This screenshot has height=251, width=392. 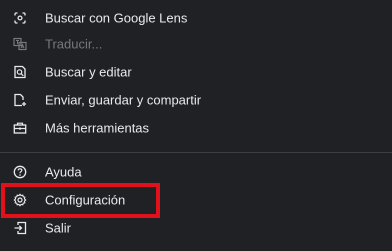 What do you see at coordinates (20, 172) in the screenshot?
I see `help-icon` at bounding box center [20, 172].